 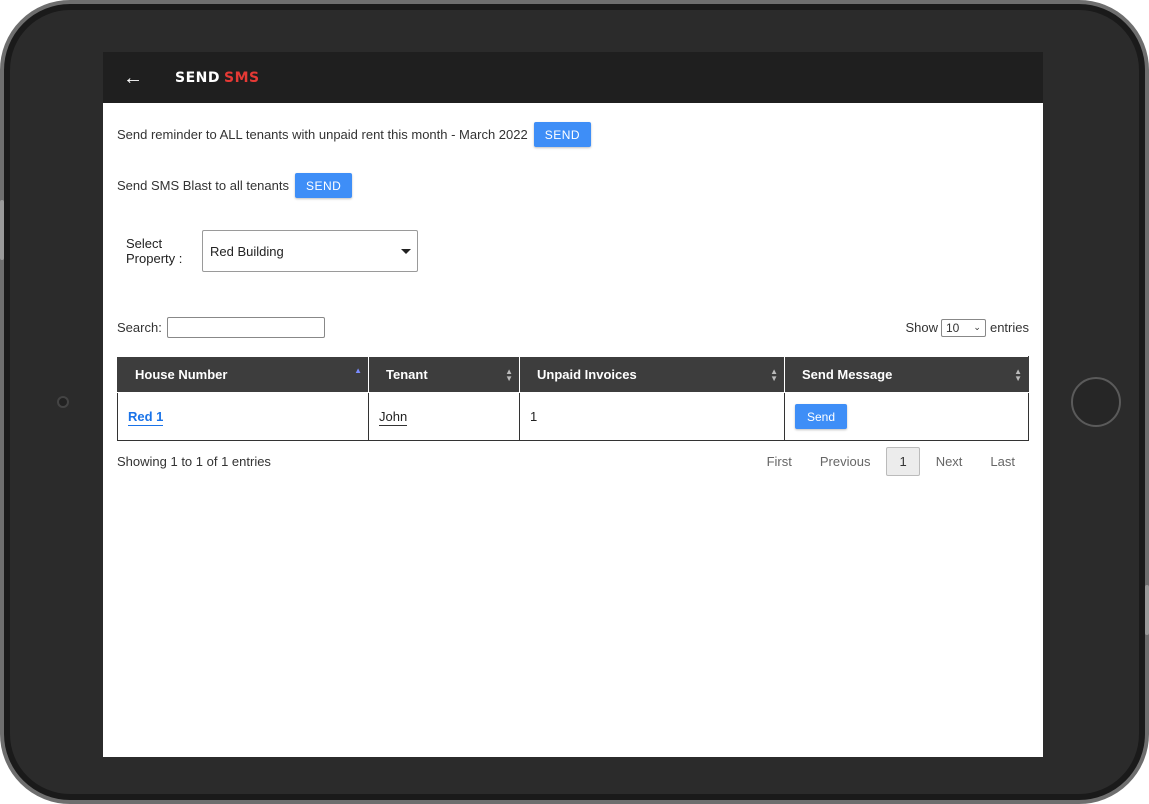 I want to click on house-number-link: Red 1, so click(x=146, y=417).